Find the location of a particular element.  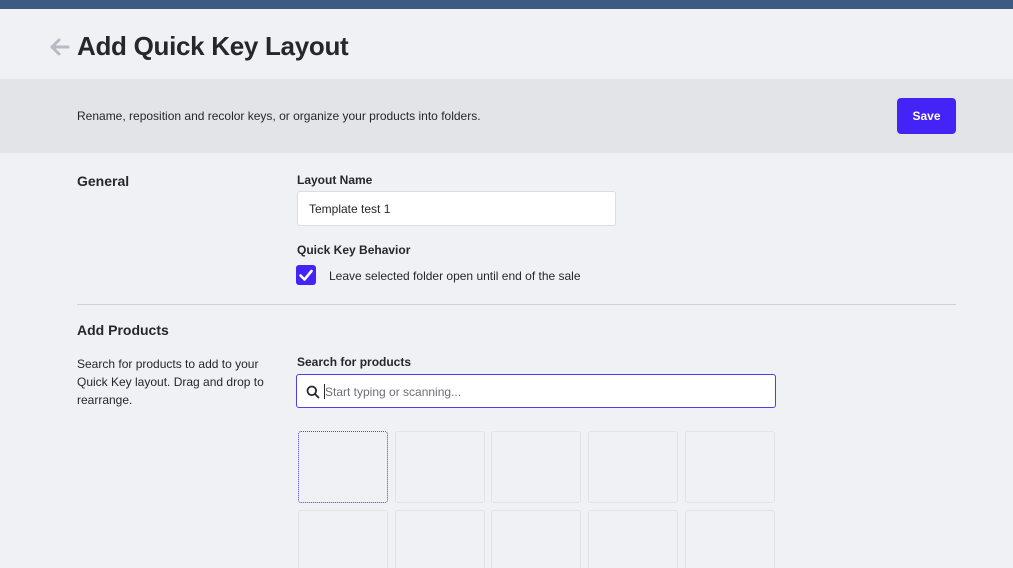

quick-key-behavior-label: Quick Key Behavior is located at coordinates (354, 250).